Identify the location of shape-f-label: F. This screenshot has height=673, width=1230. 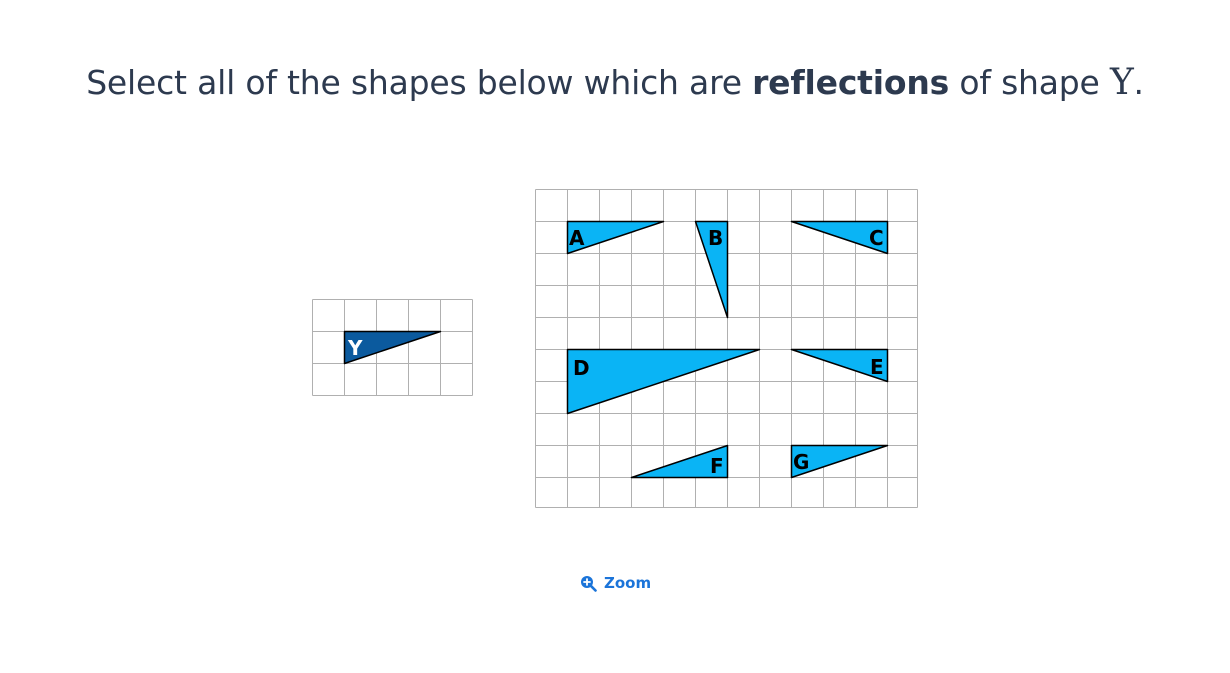
(717, 466).